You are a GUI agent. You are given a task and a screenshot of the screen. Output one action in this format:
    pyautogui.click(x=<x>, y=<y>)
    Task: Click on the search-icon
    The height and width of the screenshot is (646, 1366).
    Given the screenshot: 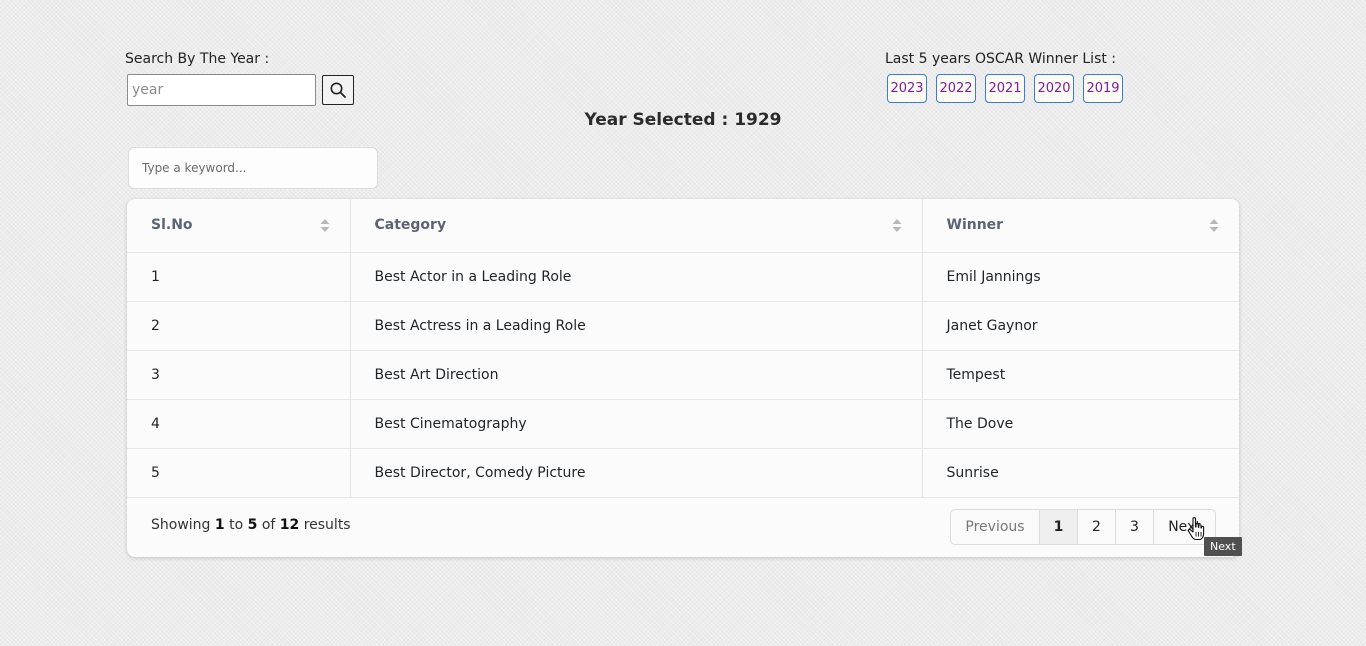 What is the action you would take?
    pyautogui.click(x=338, y=90)
    